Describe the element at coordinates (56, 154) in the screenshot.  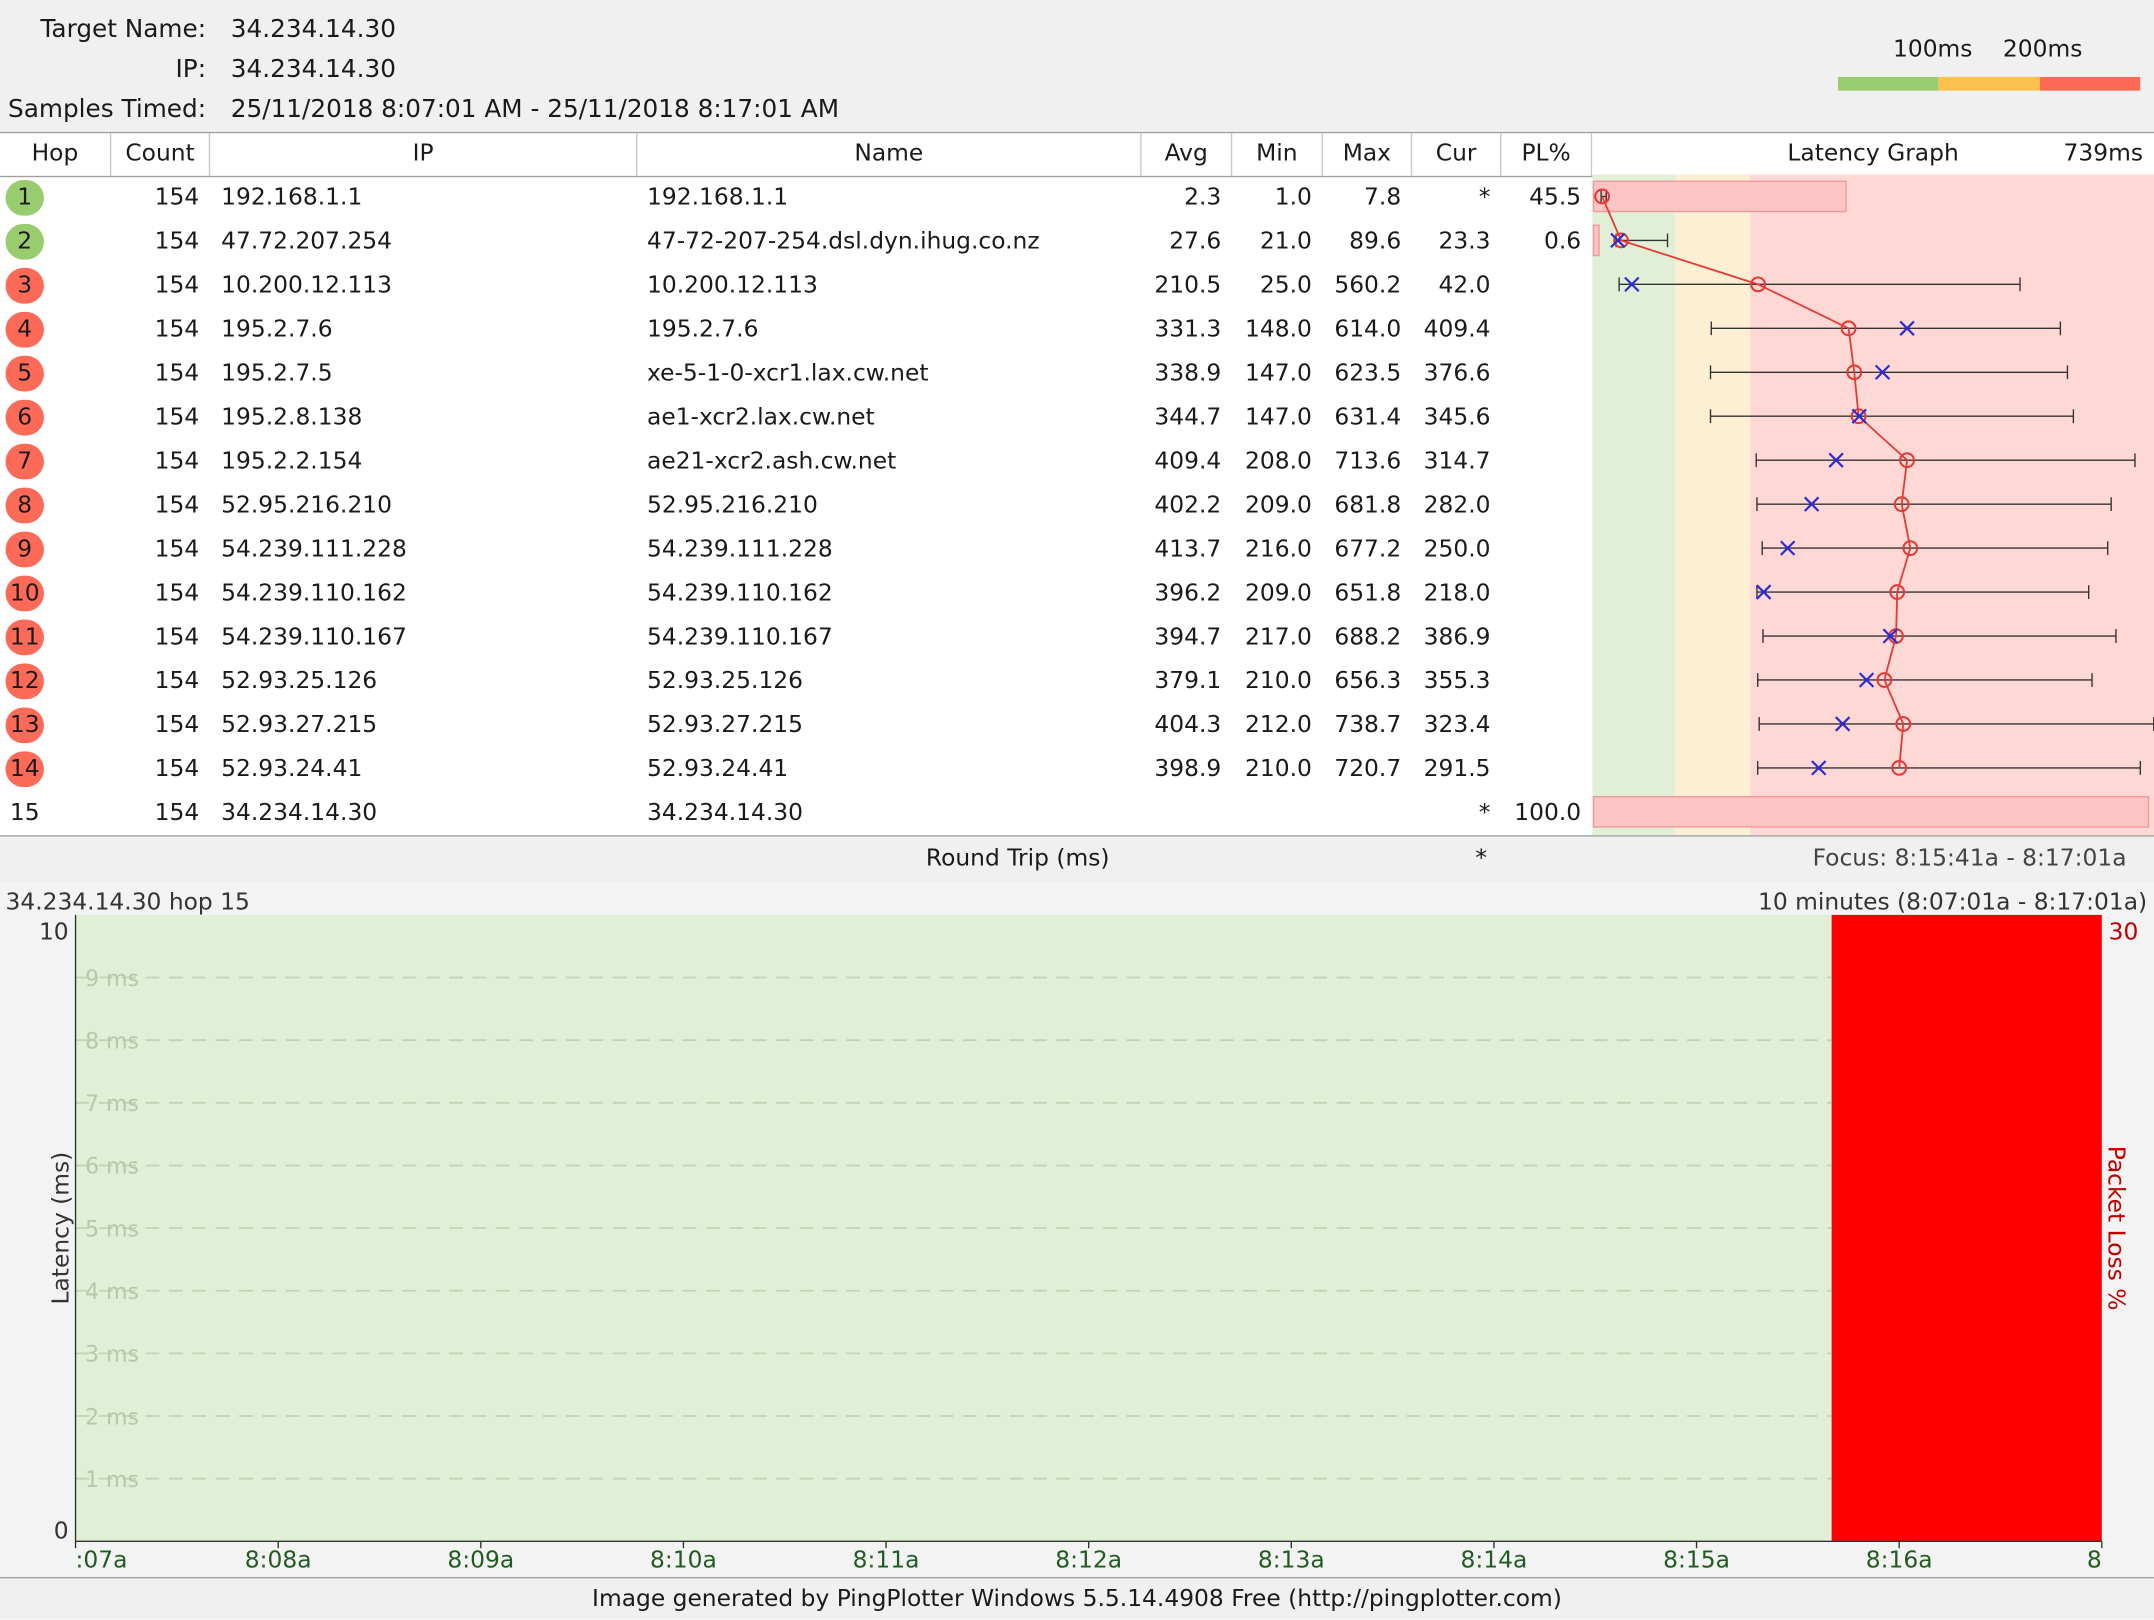
I see `col-hop: Hop` at that location.